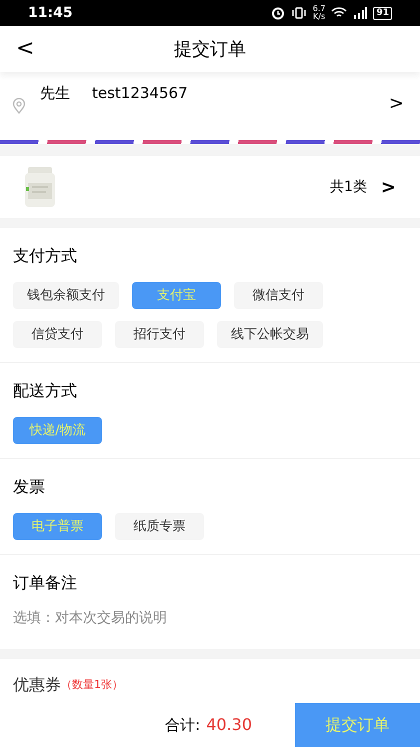 The image size is (420, 747). Describe the element at coordinates (159, 334) in the screenshot. I see `option-chip: 招行支付` at that location.